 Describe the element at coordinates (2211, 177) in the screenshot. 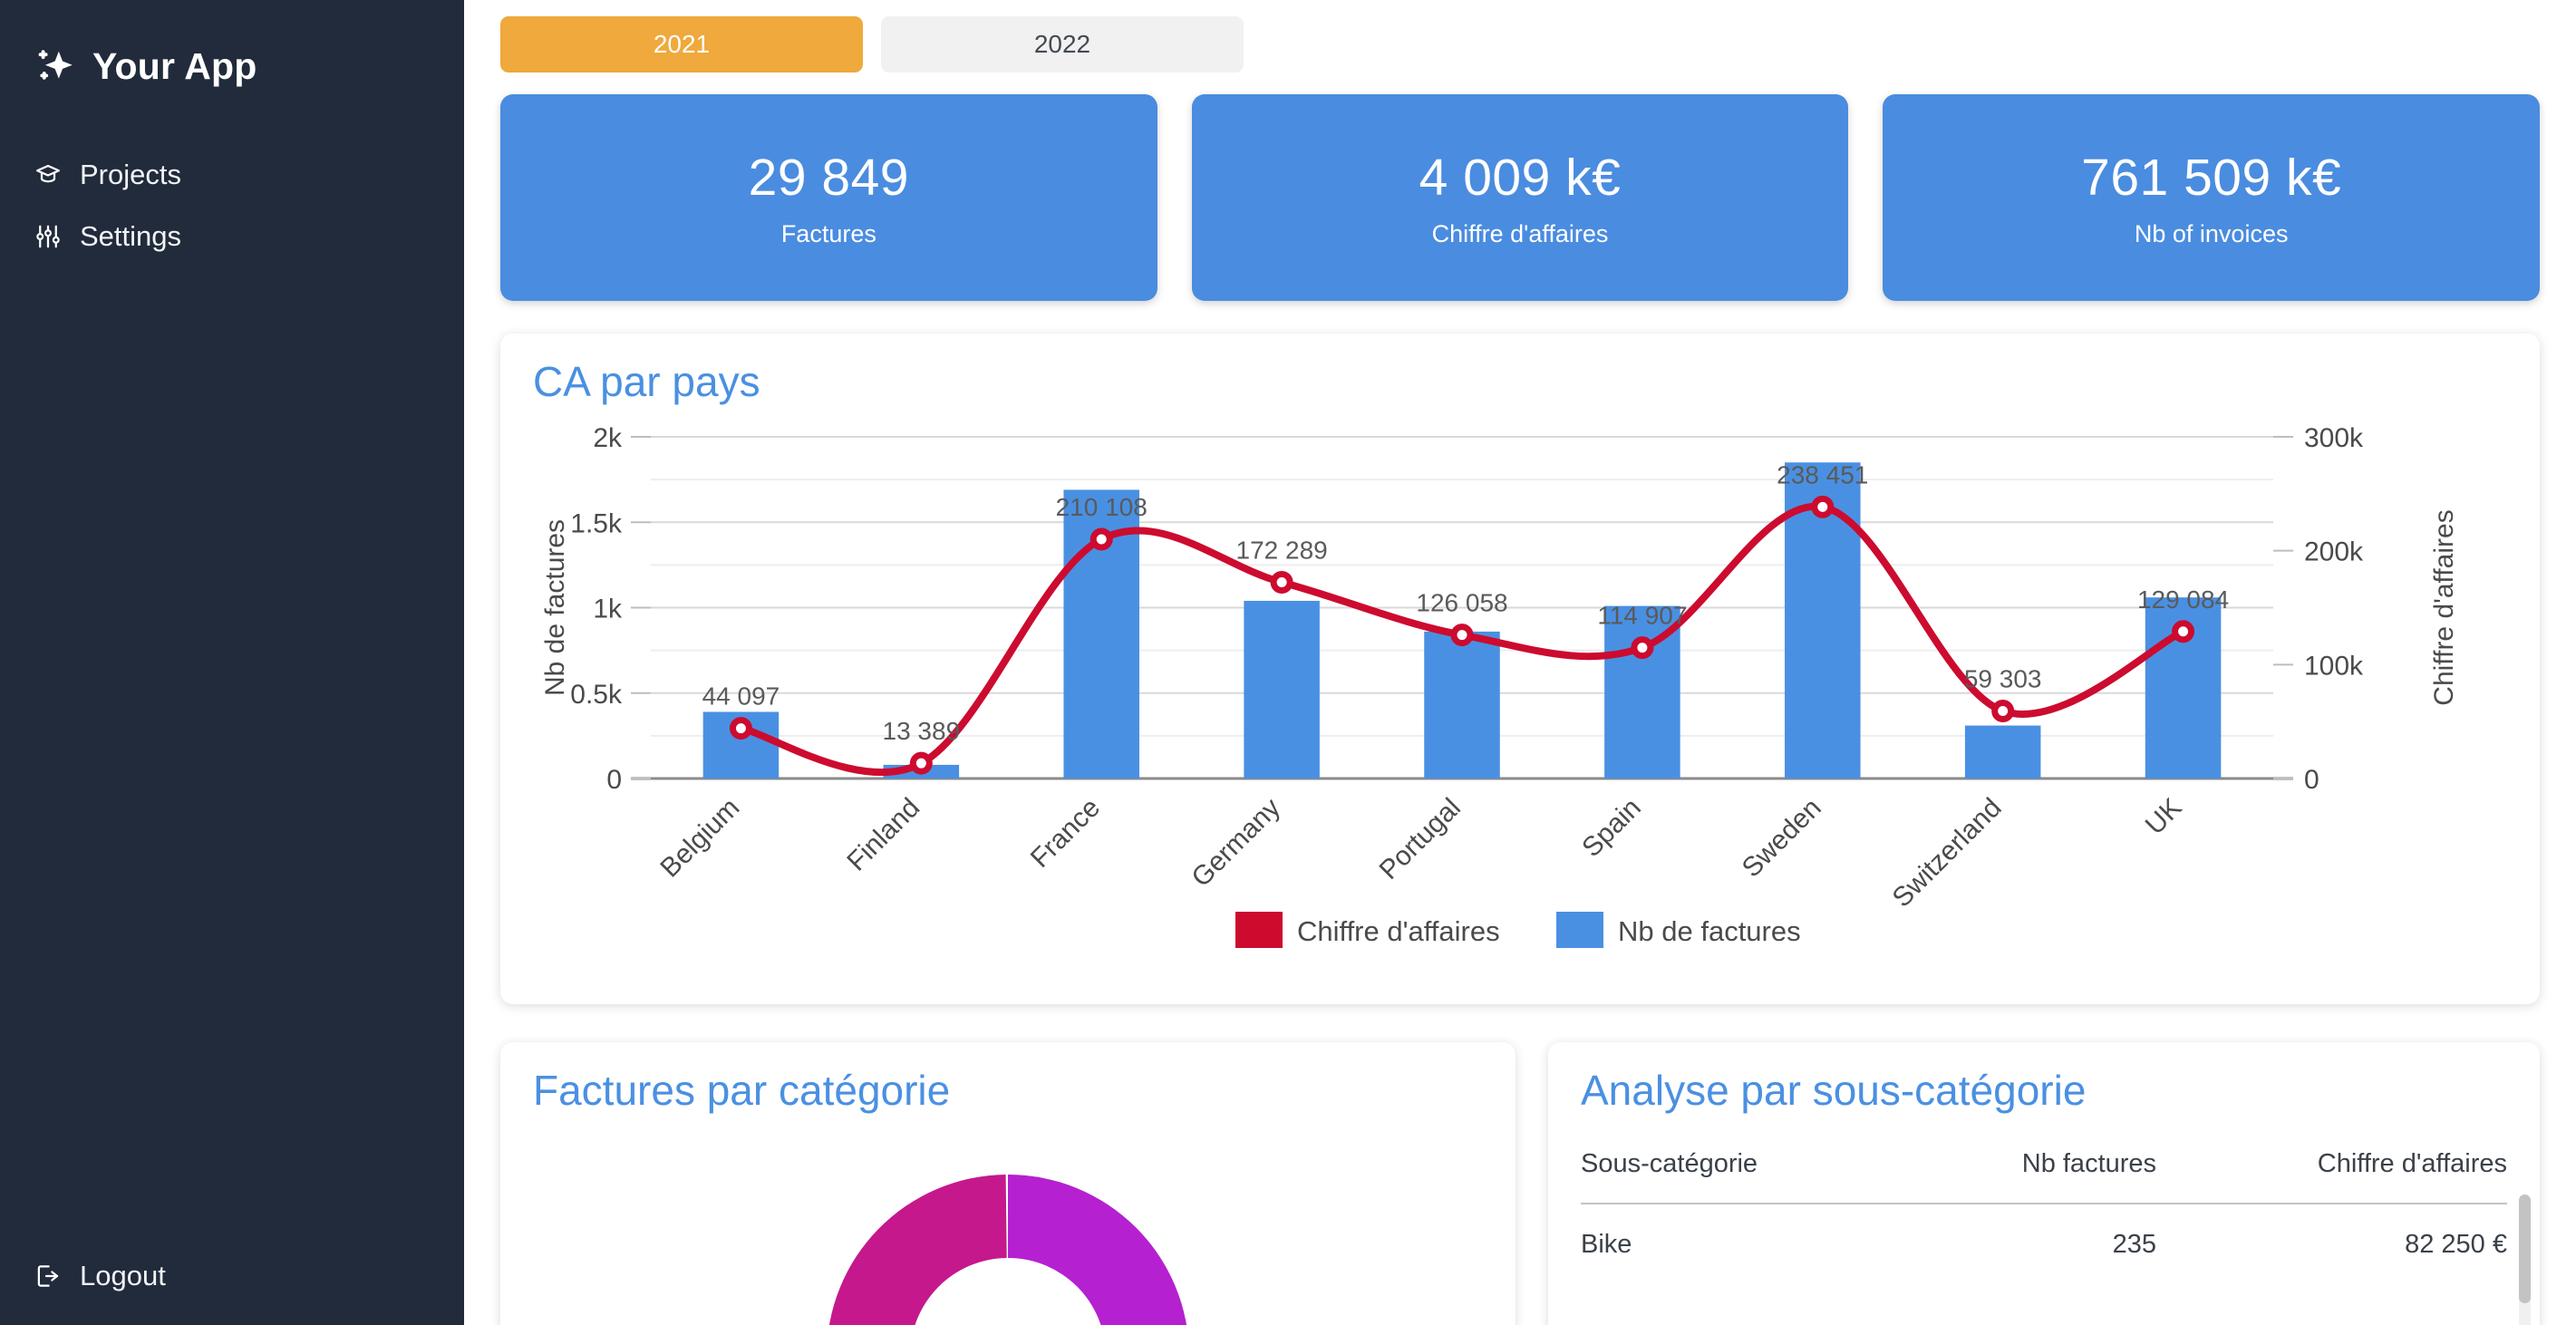

I see `kpi-value: 761 509 k€` at that location.